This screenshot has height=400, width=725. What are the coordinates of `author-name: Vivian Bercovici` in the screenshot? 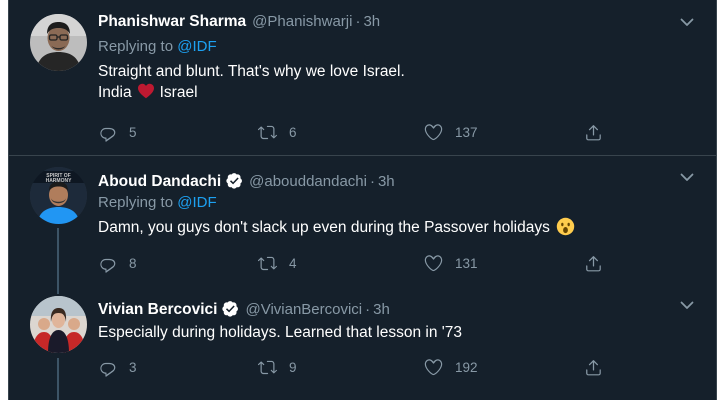 It's located at (157, 310).